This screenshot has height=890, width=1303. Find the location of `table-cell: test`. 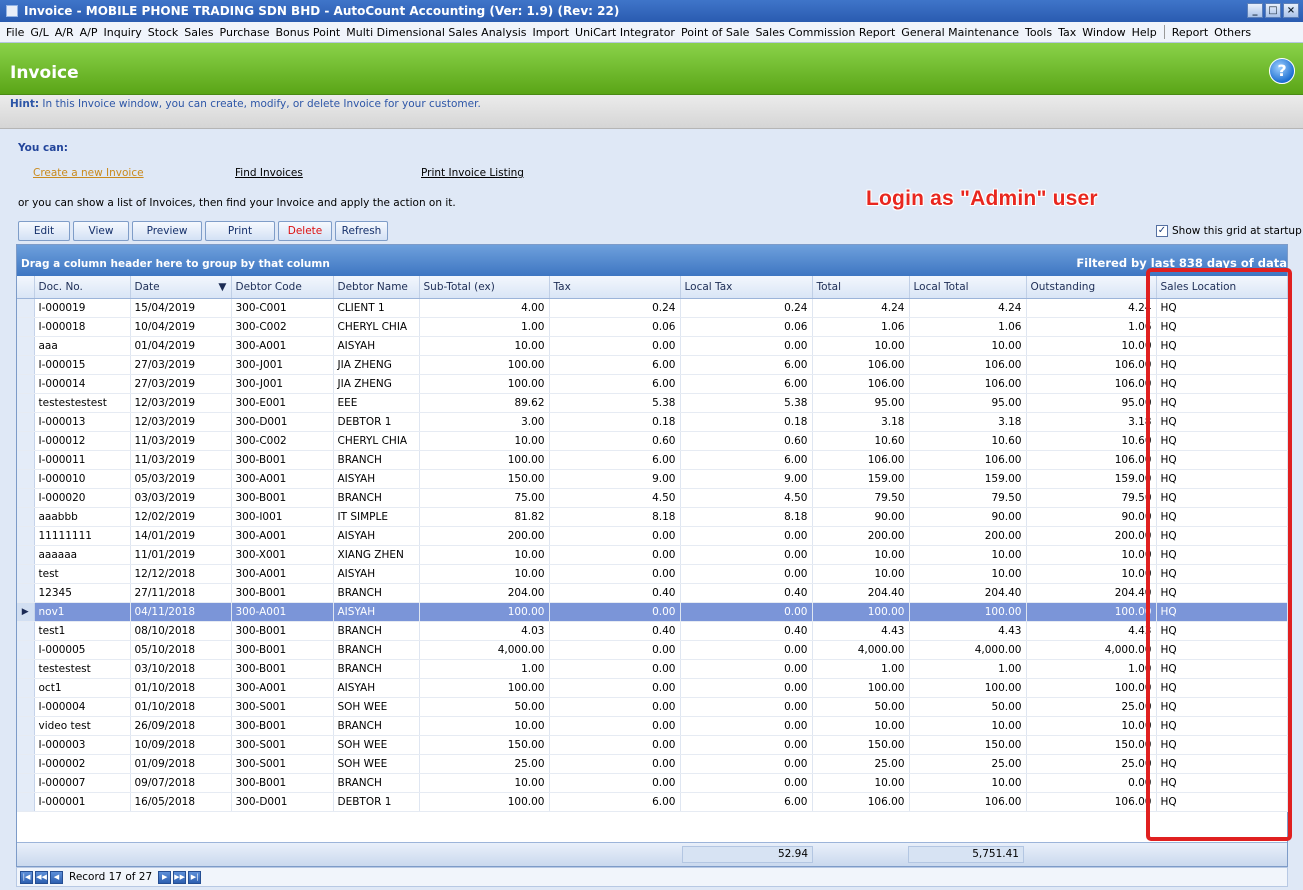

table-cell: test is located at coordinates (82, 574).